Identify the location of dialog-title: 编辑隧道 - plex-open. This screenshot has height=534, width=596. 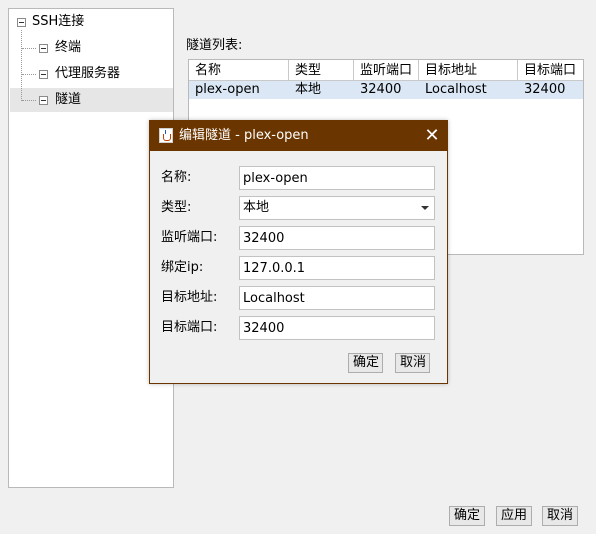
(244, 135).